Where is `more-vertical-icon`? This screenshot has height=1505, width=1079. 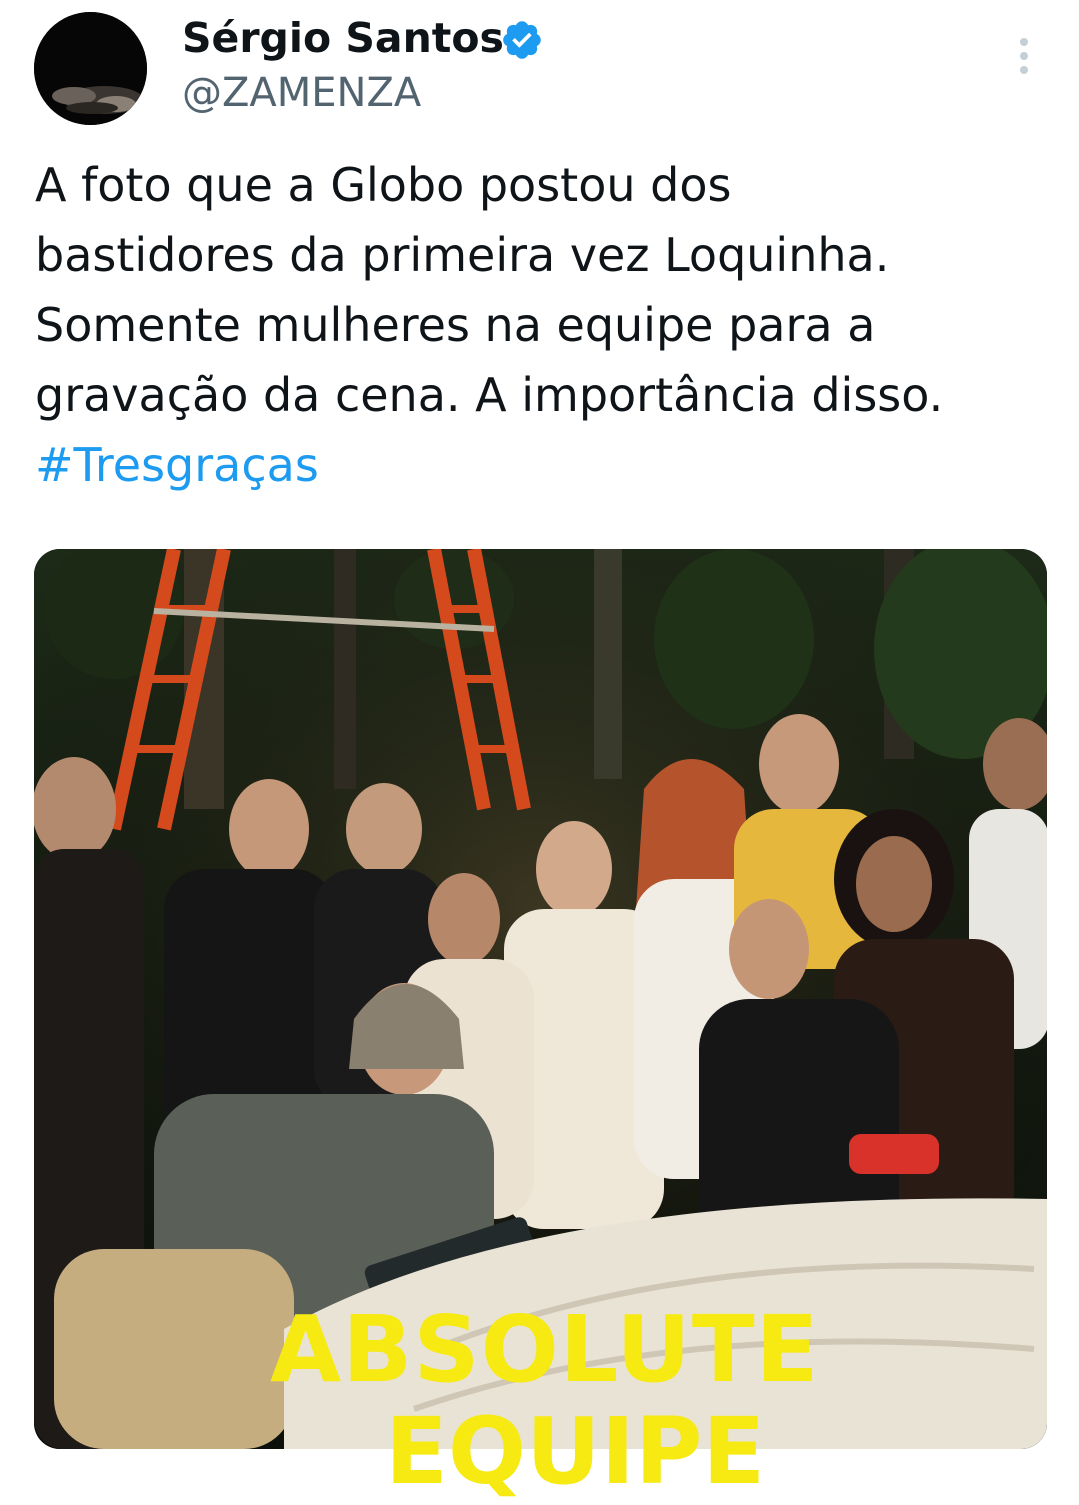
more-vertical-icon is located at coordinates (1024, 56).